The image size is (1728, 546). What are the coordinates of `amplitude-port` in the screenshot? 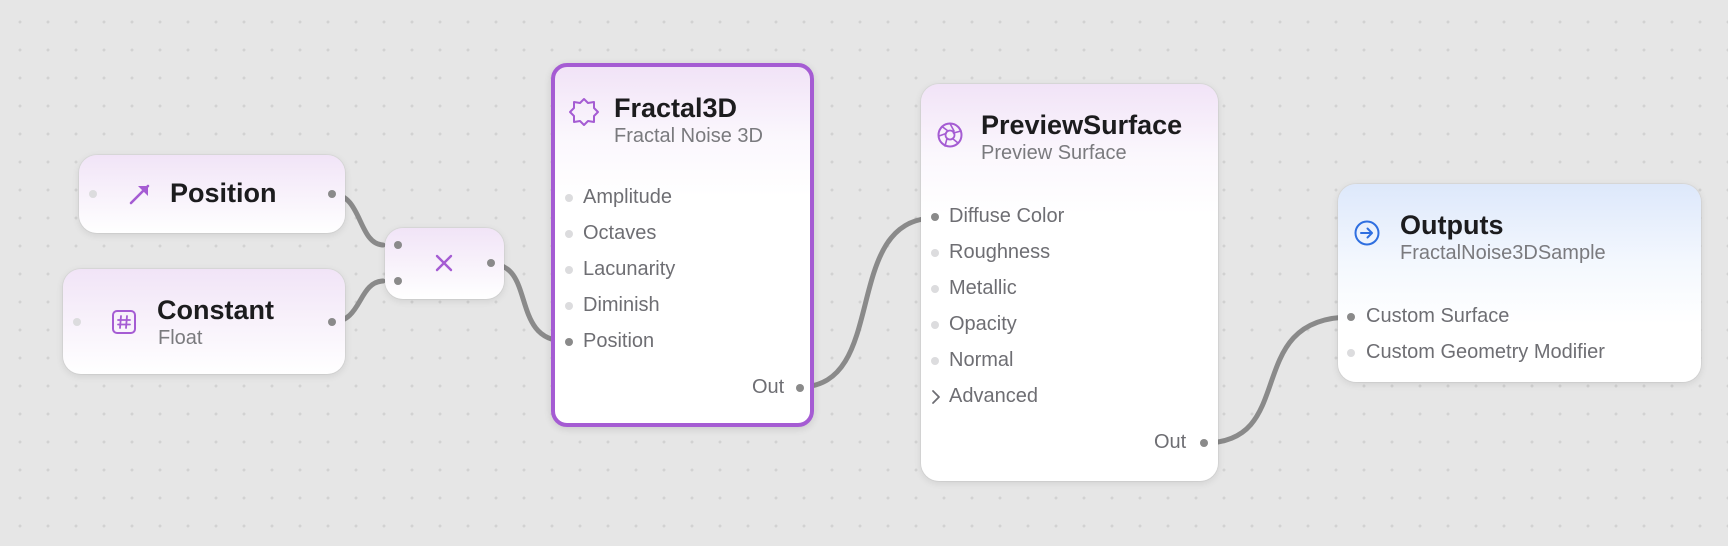 It's located at (569, 198).